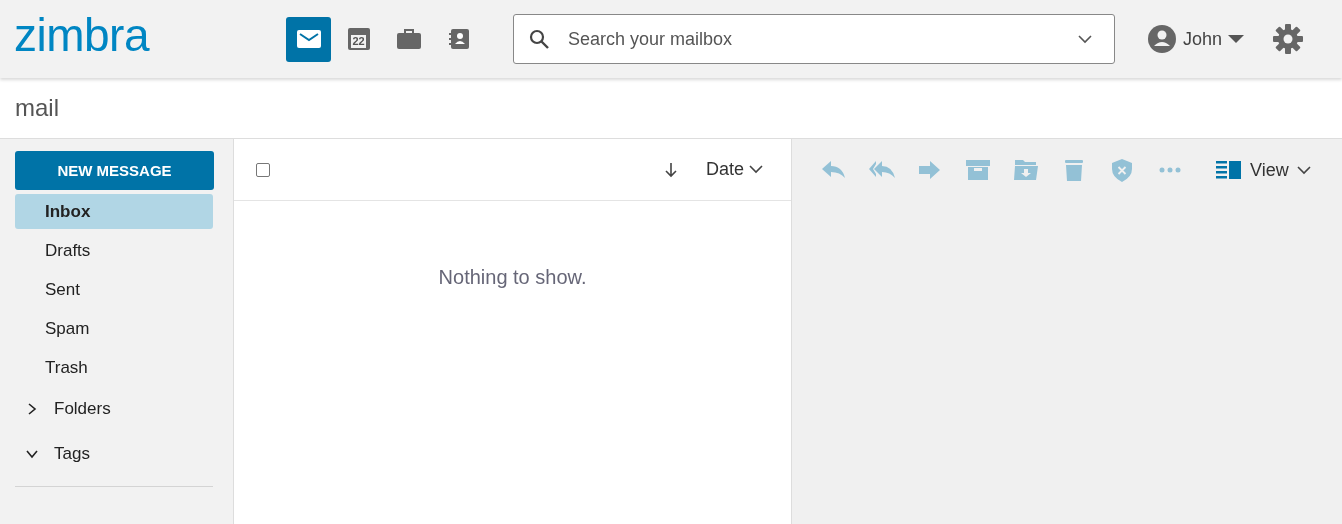 This screenshot has width=1342, height=524. Describe the element at coordinates (263, 169) in the screenshot. I see `select-all-checkbox` at that location.